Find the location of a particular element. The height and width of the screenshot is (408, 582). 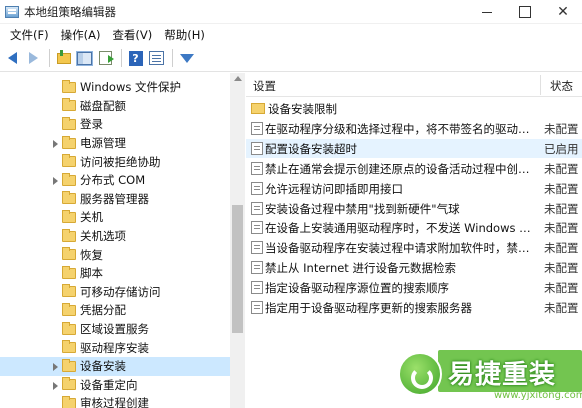

policy-row: 允许远程访问即插即用接口 未配置 is located at coordinates (414, 188).